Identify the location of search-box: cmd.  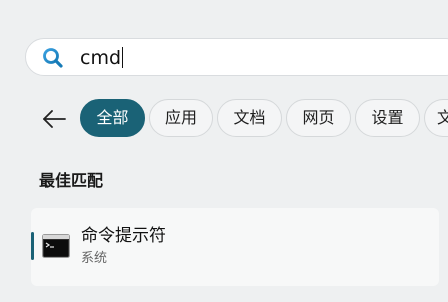
(236, 57).